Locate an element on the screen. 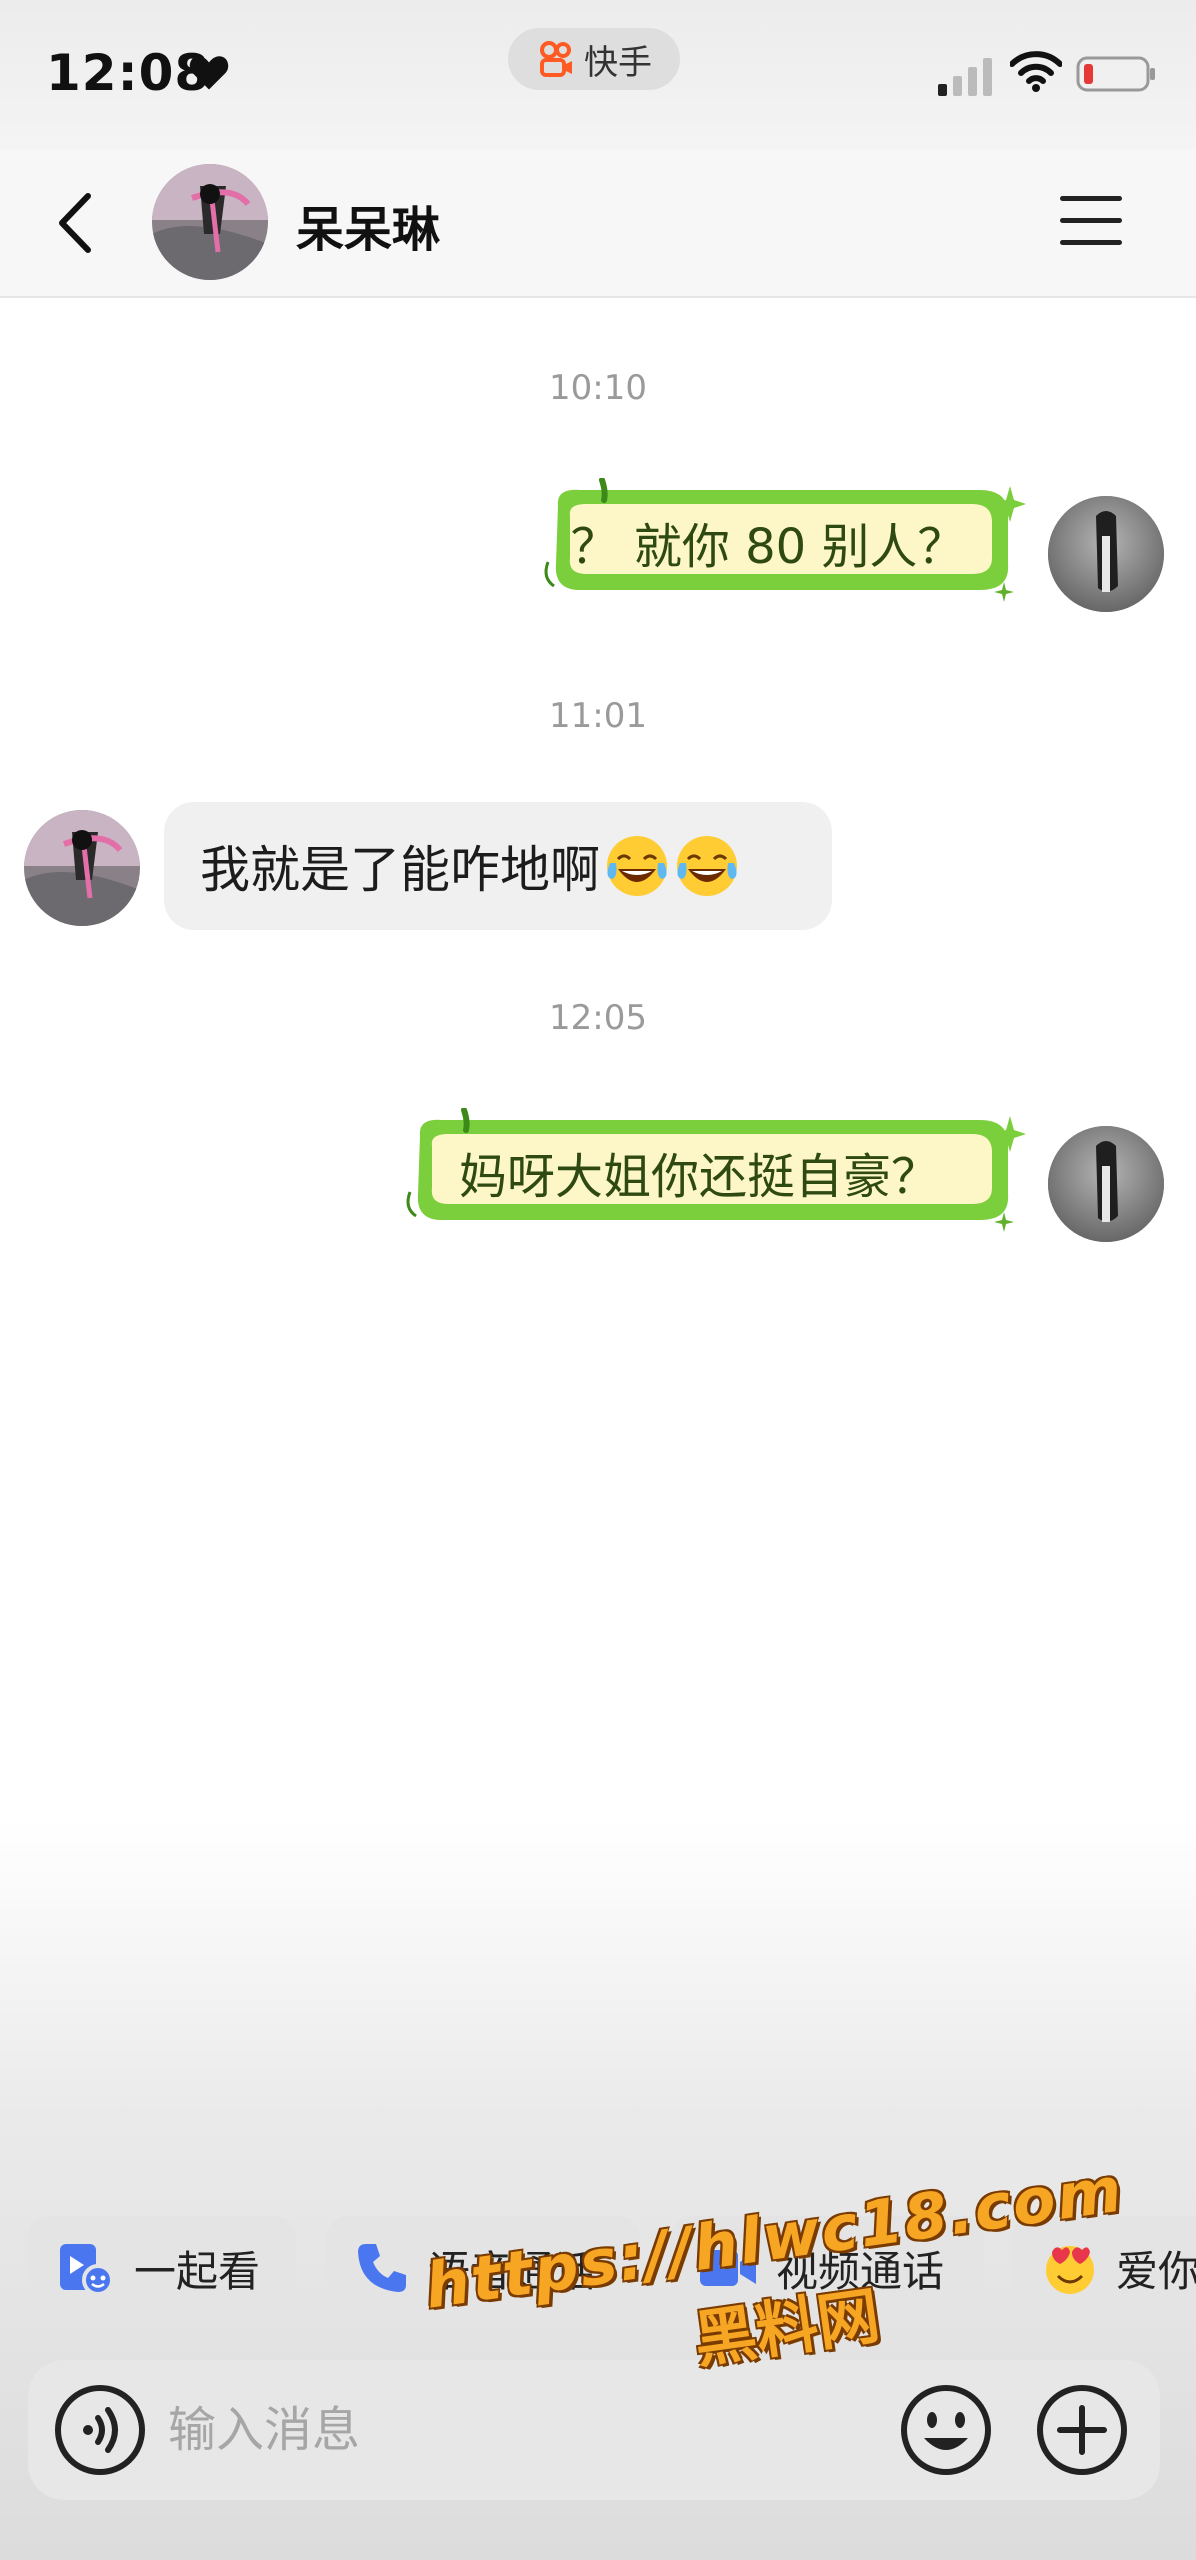 This screenshot has width=1196, height=2560. emoji-icon is located at coordinates (946, 2430).